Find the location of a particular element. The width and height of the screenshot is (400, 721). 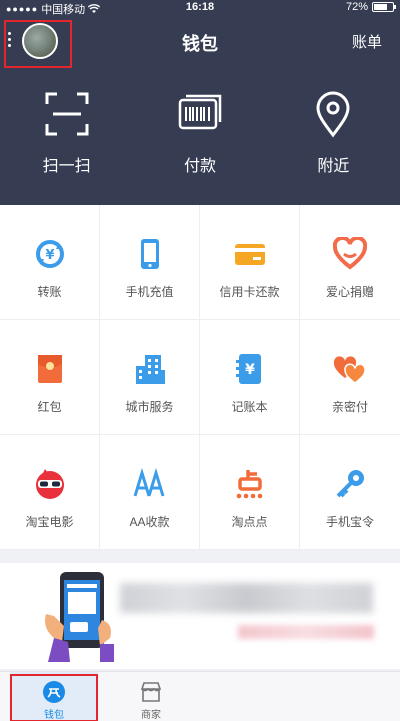

promo-title-blurred is located at coordinates (246, 598).